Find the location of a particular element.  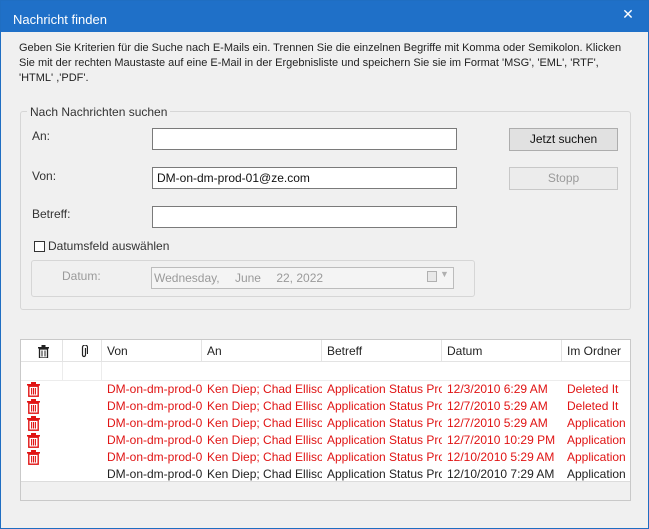

delete-column-header is located at coordinates (42, 351).